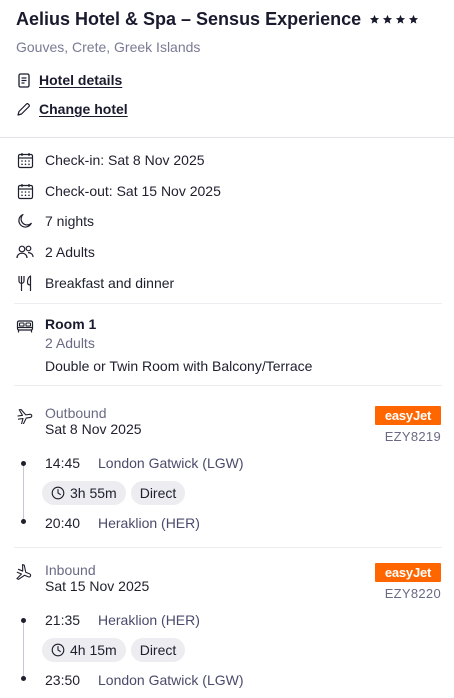  Describe the element at coordinates (70, 343) in the screenshot. I see `room-guests: 2 Adults` at that location.